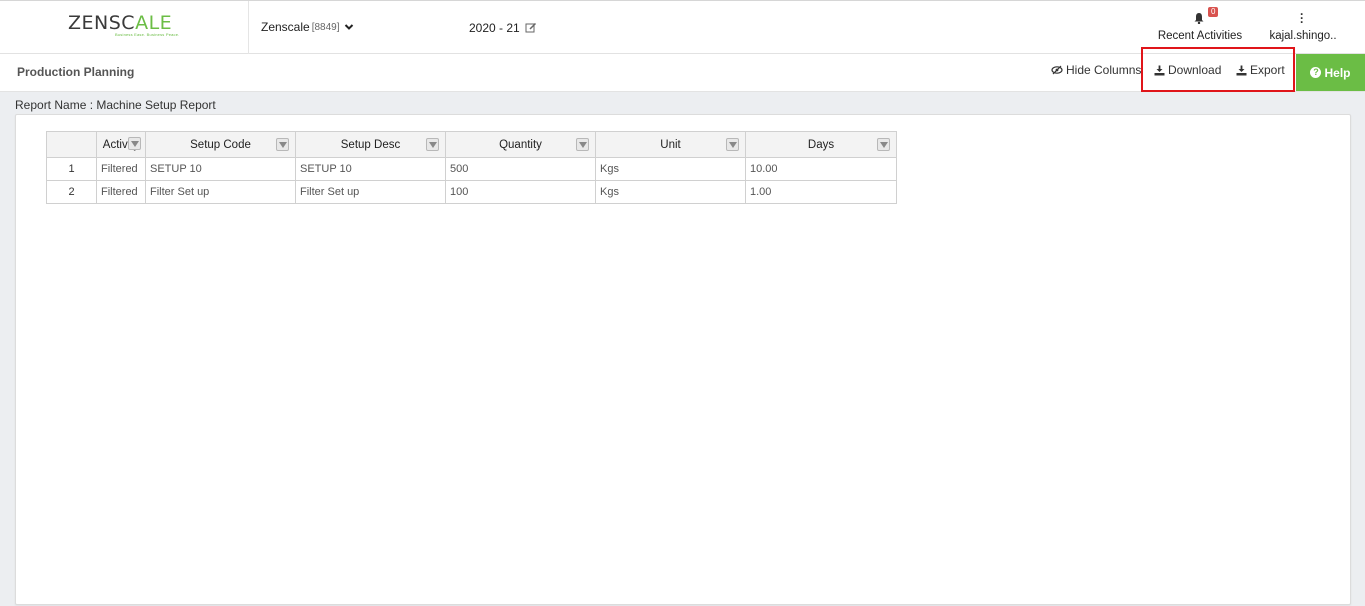 The image size is (1365, 606). I want to click on financial-year-value: 2020 - 21, so click(494, 28).